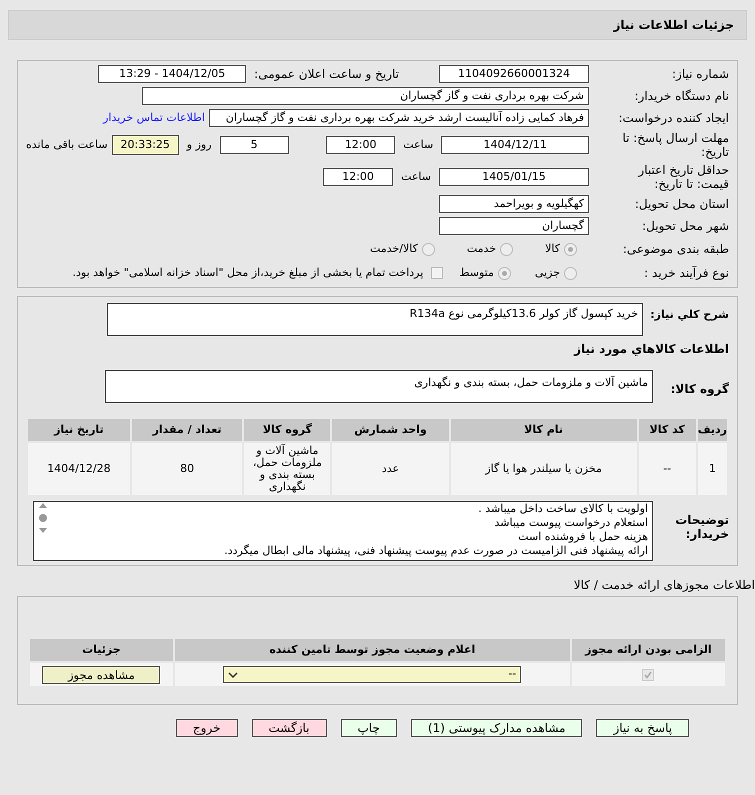  I want to click on column-header: کد کالا, so click(667, 430).